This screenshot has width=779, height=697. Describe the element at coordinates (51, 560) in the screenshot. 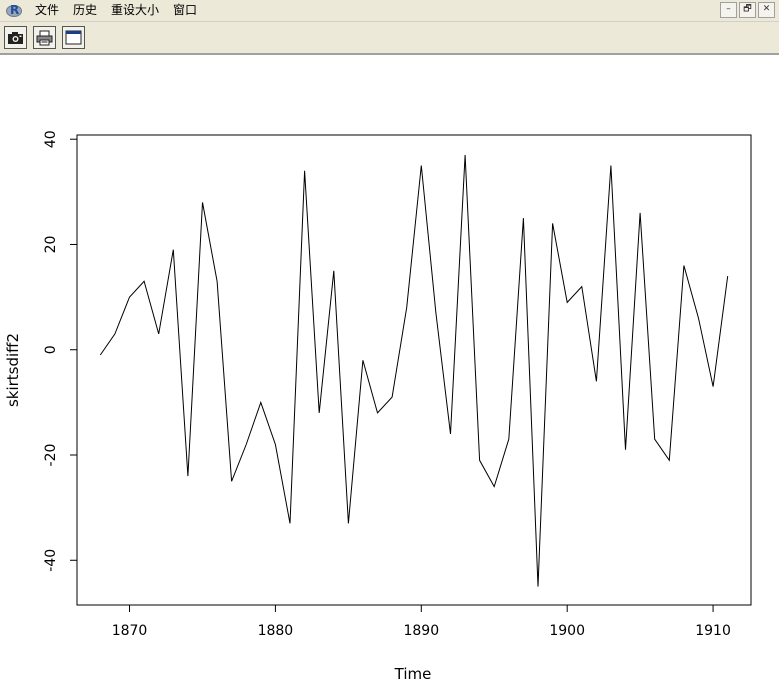

I see `y-tick-label: -40` at that location.